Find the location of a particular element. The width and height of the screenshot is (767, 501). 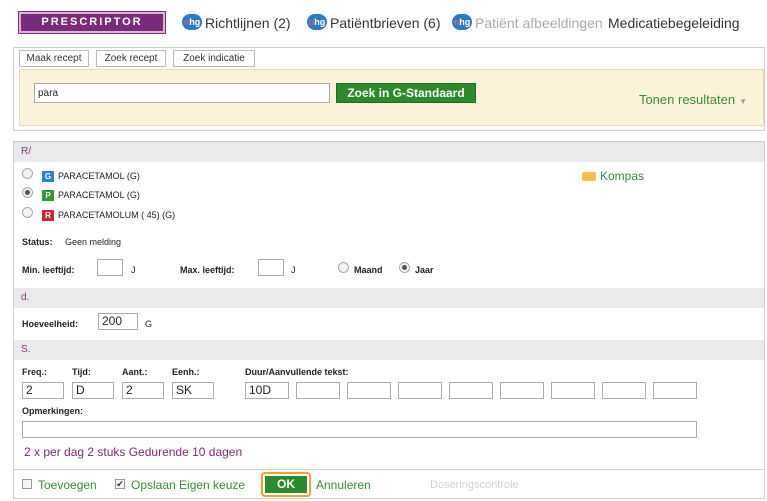

min-age-unit: J is located at coordinates (133, 270).